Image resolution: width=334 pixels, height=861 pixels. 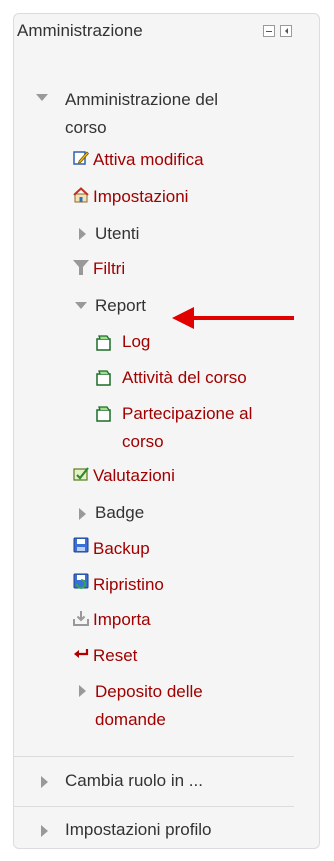 What do you see at coordinates (115, 656) in the screenshot?
I see `reset-link: Reset` at bounding box center [115, 656].